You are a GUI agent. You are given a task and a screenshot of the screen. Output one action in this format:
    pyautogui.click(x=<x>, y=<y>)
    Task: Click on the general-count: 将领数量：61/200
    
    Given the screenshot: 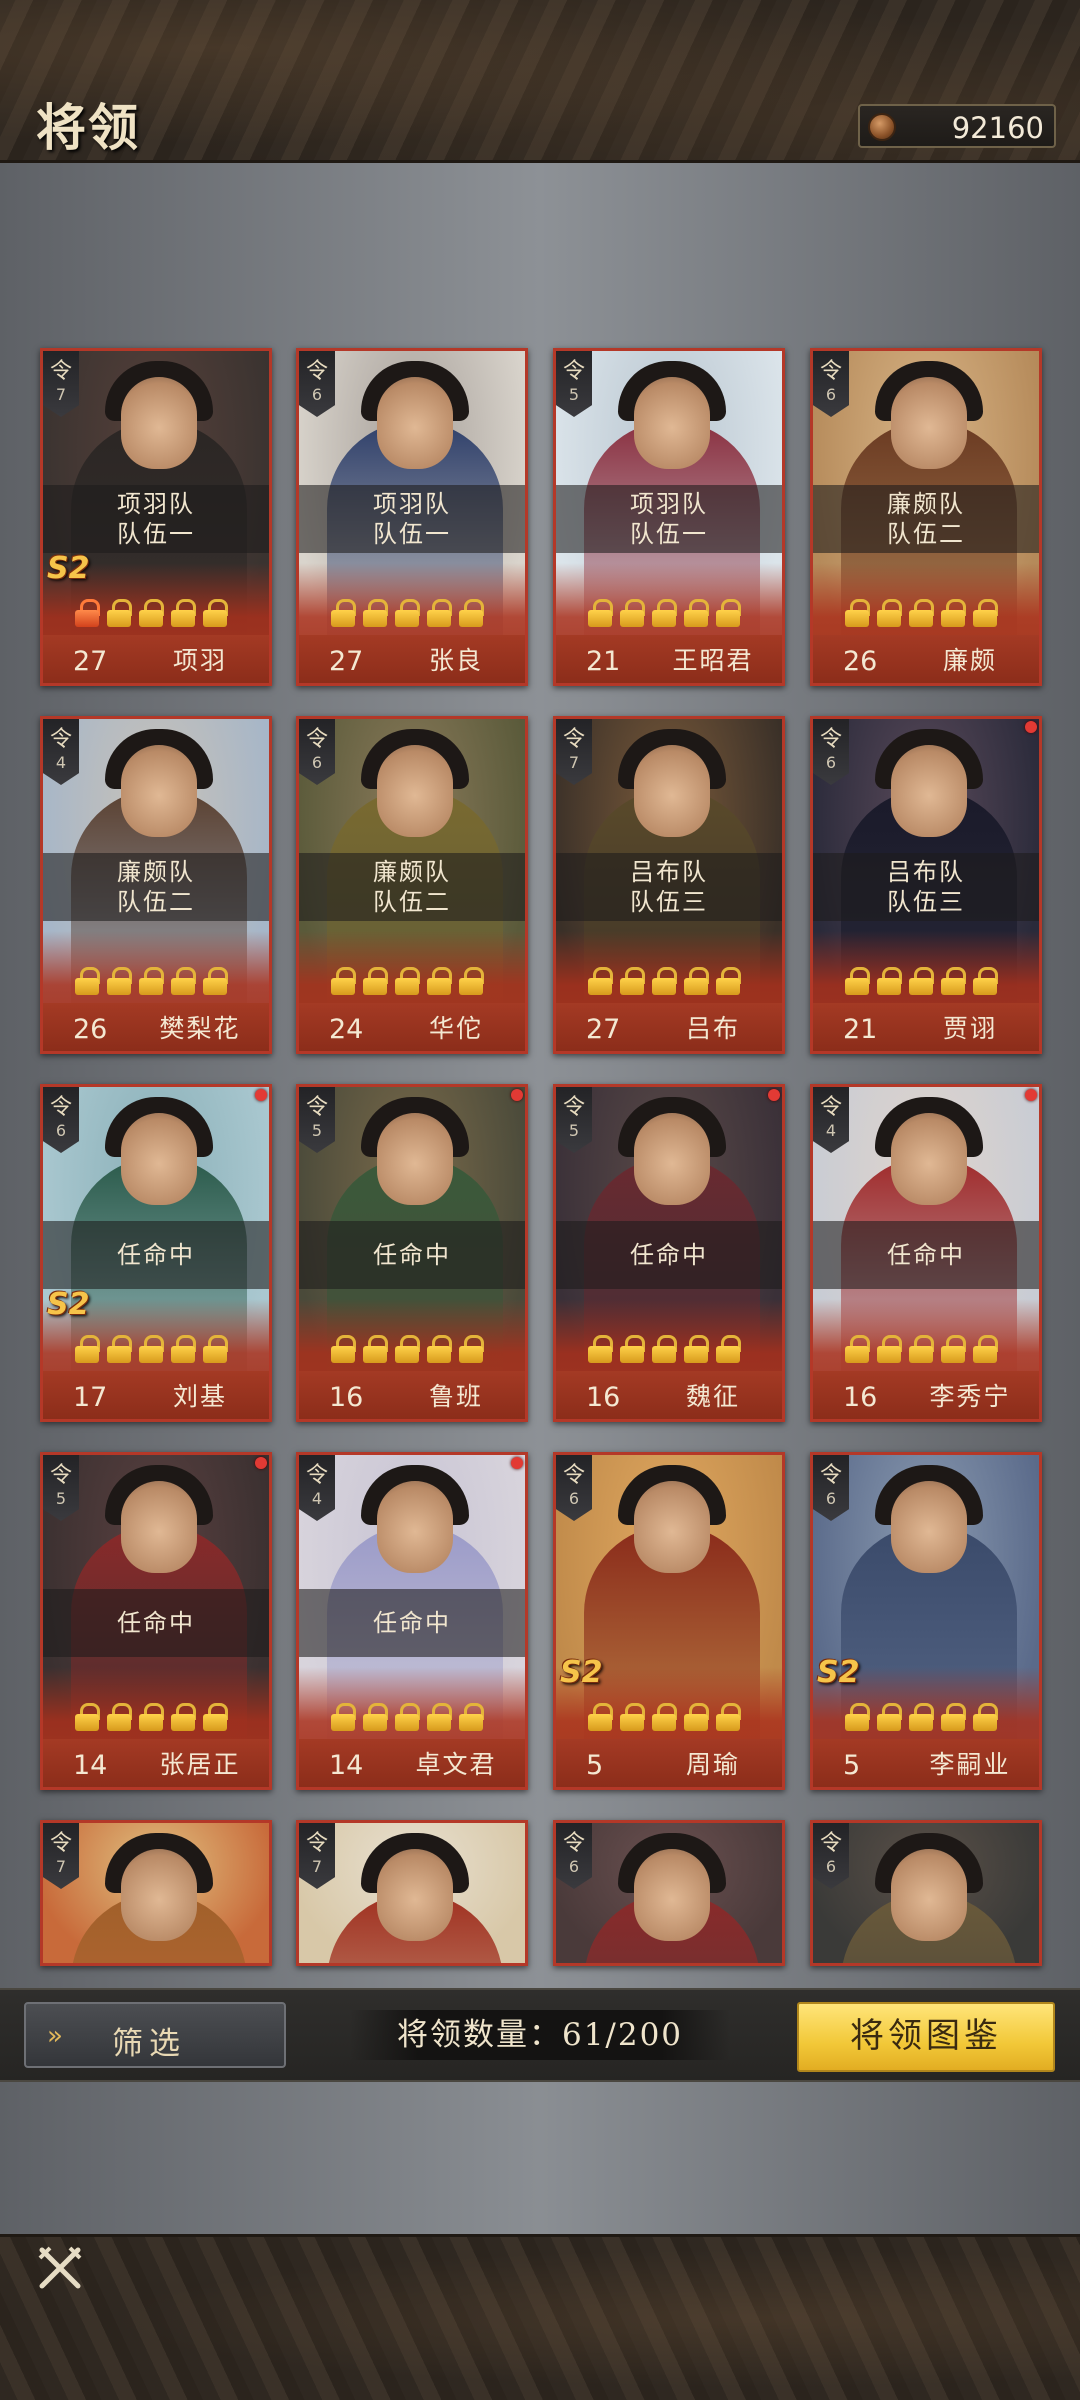 What is the action you would take?
    pyautogui.click(x=540, y=2035)
    